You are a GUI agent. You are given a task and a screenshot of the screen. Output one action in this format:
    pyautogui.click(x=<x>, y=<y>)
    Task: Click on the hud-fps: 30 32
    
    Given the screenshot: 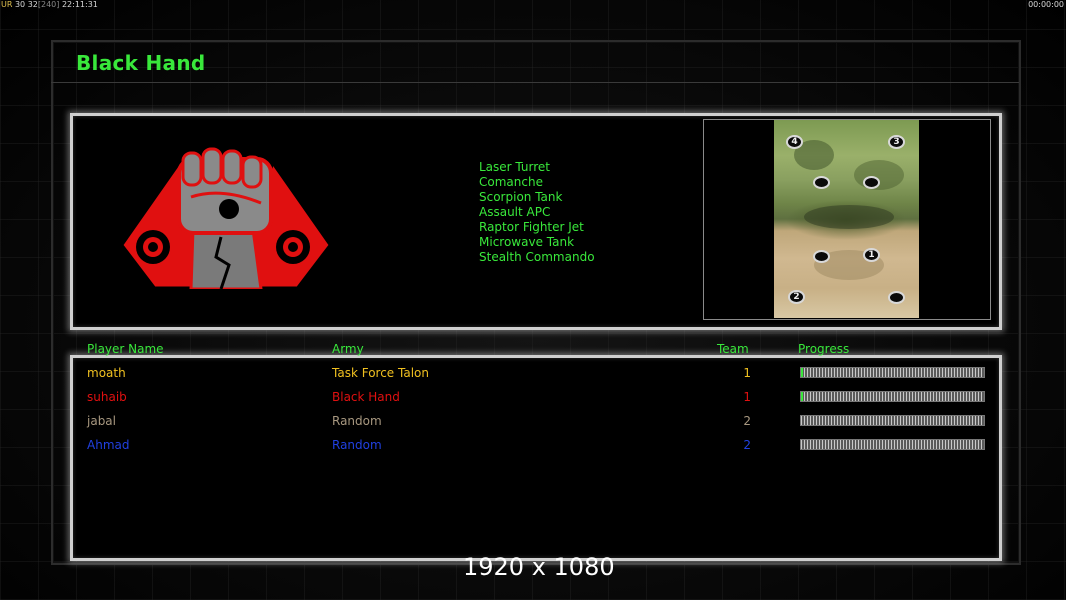 What is the action you would take?
    pyautogui.click(x=26, y=4)
    